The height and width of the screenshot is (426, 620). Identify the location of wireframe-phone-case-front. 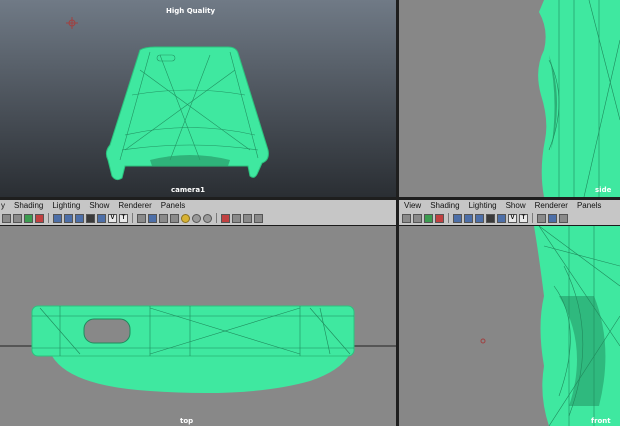
(550, 326).